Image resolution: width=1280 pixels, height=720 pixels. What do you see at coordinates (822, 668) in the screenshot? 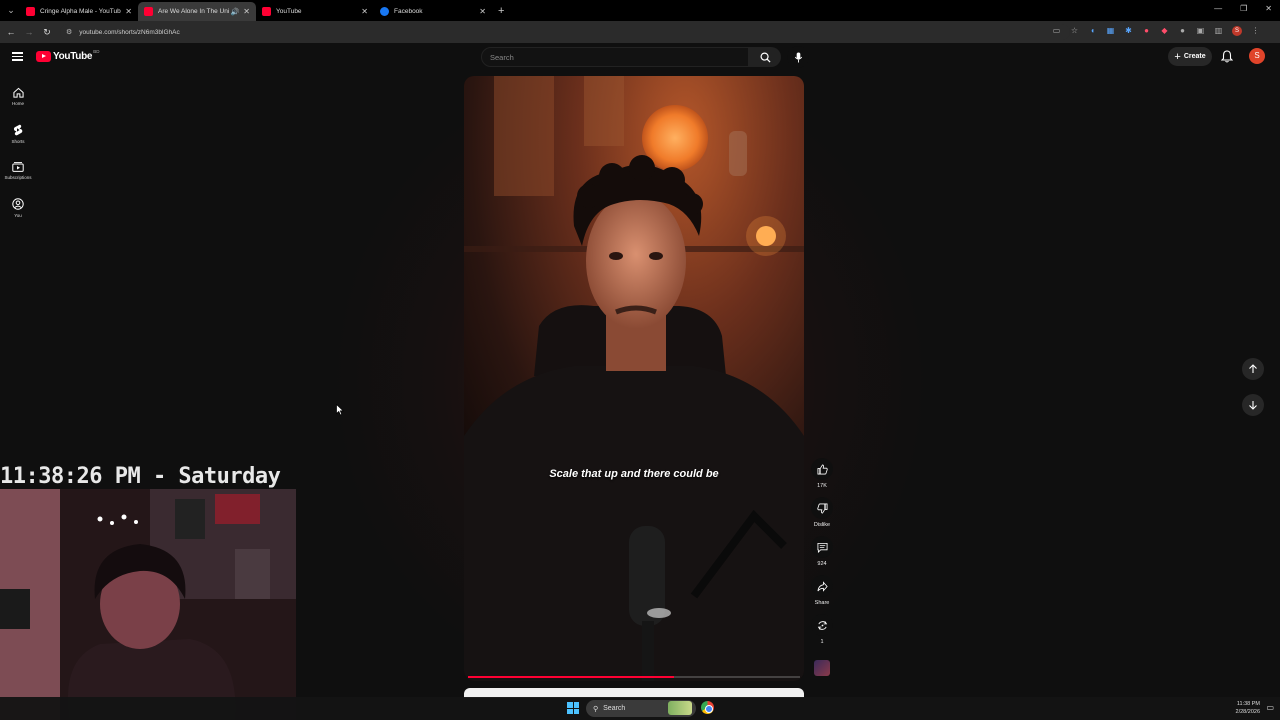
I see `sound-source-thumbnail` at bounding box center [822, 668].